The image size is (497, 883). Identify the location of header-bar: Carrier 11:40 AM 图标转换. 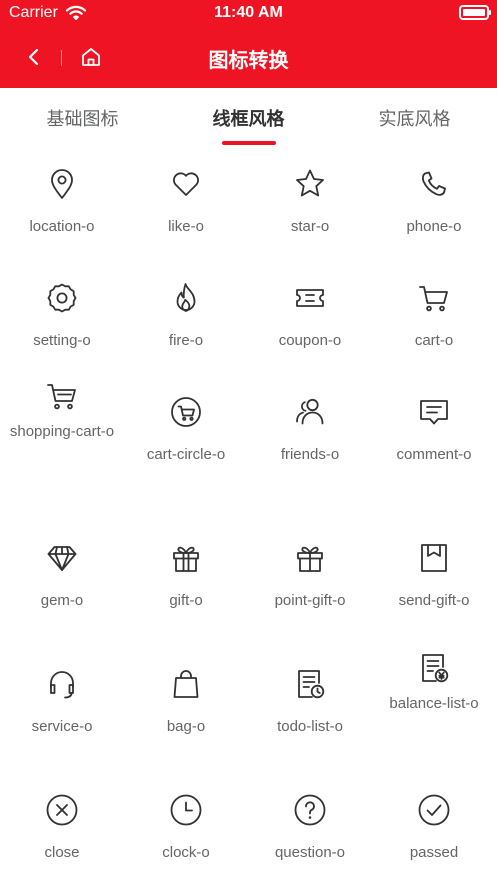
(248, 44).